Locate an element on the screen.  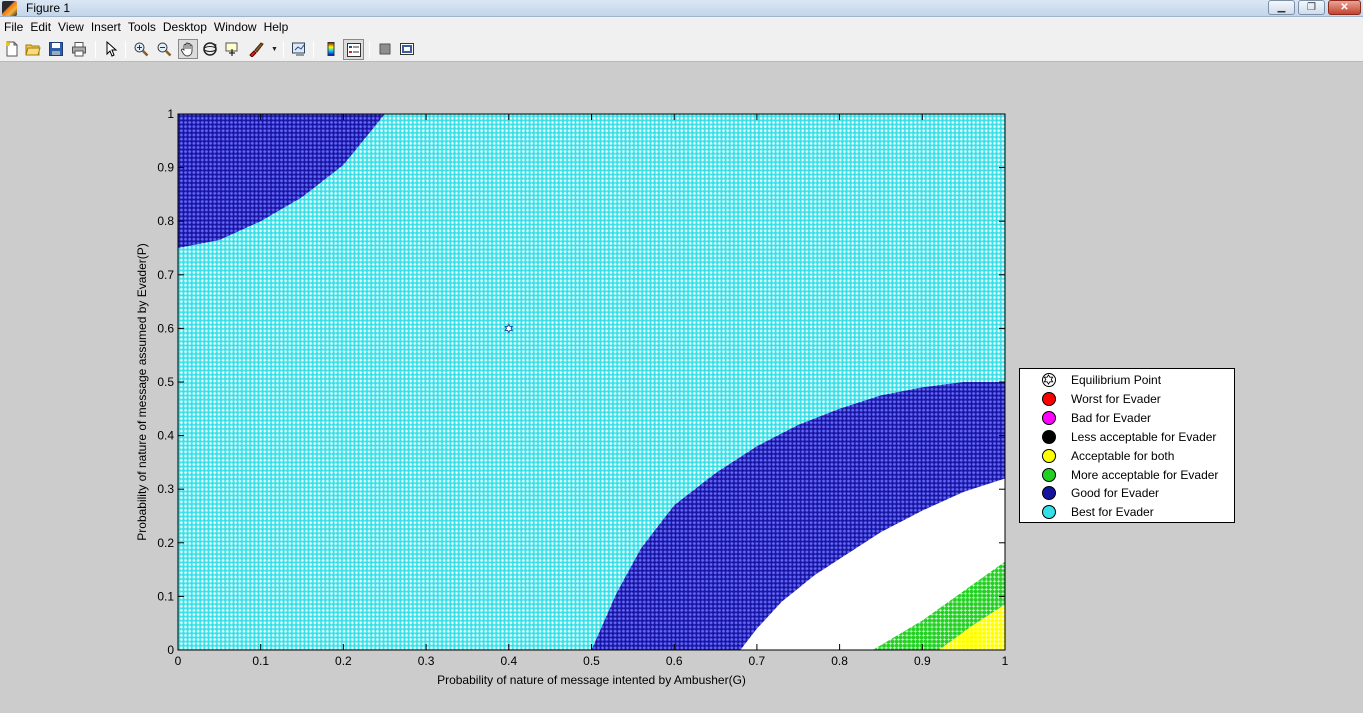
legend-item-equilibrium: Equilibrium Point is located at coordinates (1127, 380).